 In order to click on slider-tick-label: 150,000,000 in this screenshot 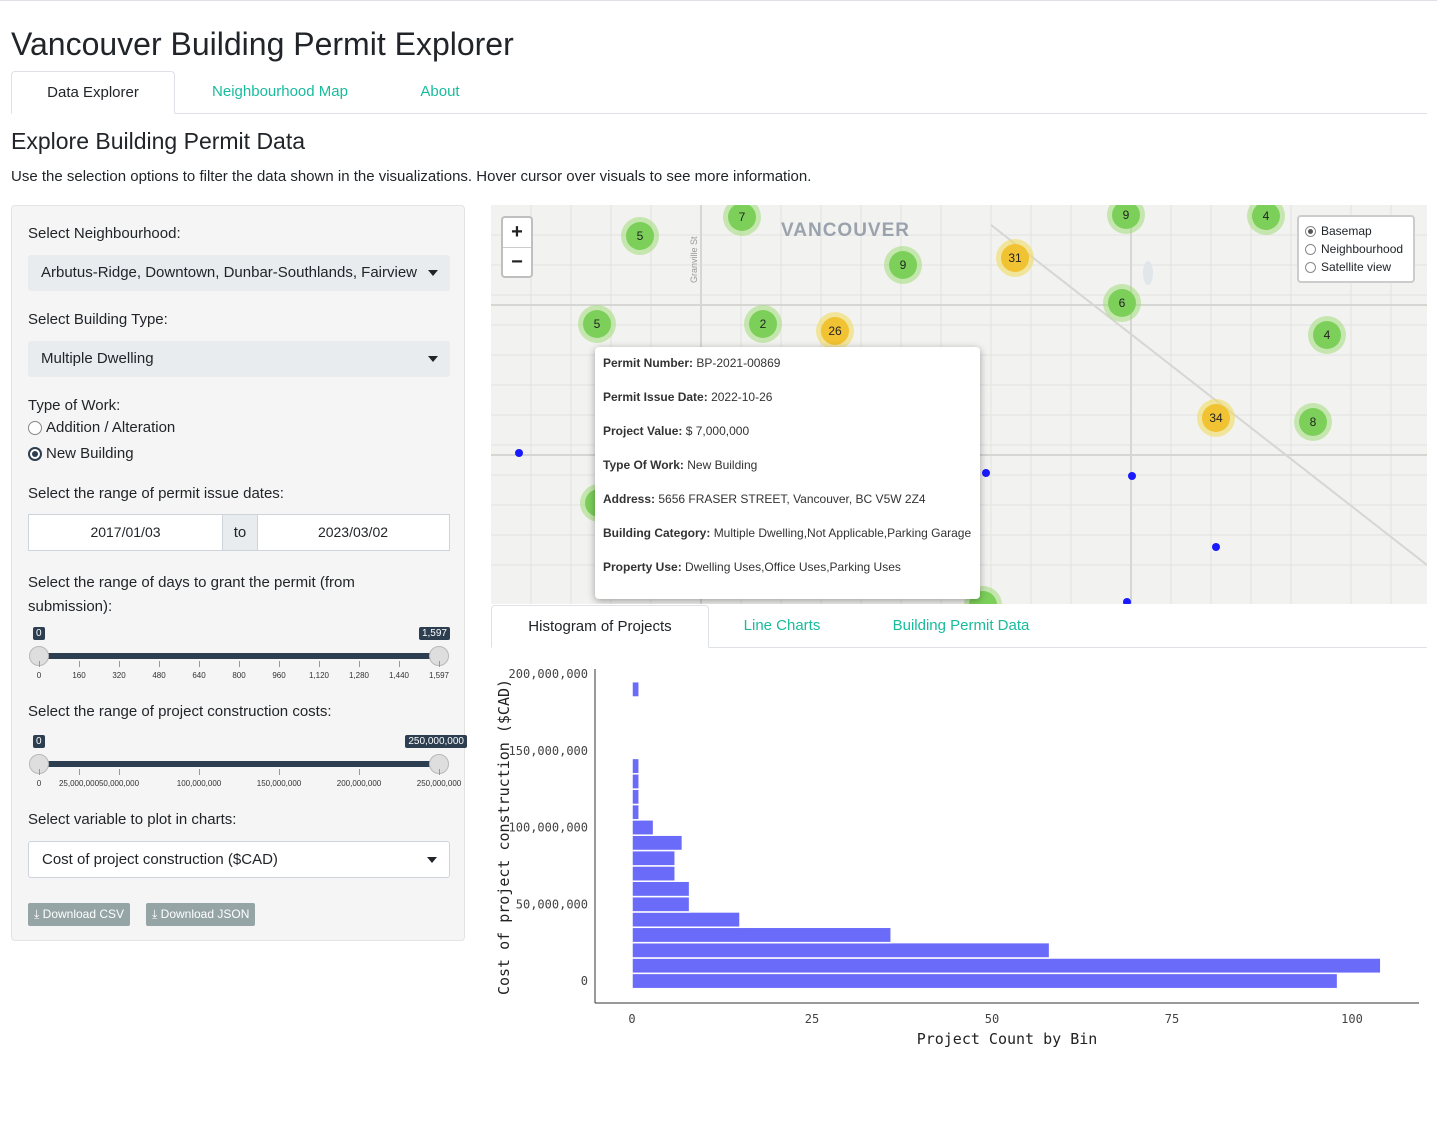, I will do `click(279, 783)`.